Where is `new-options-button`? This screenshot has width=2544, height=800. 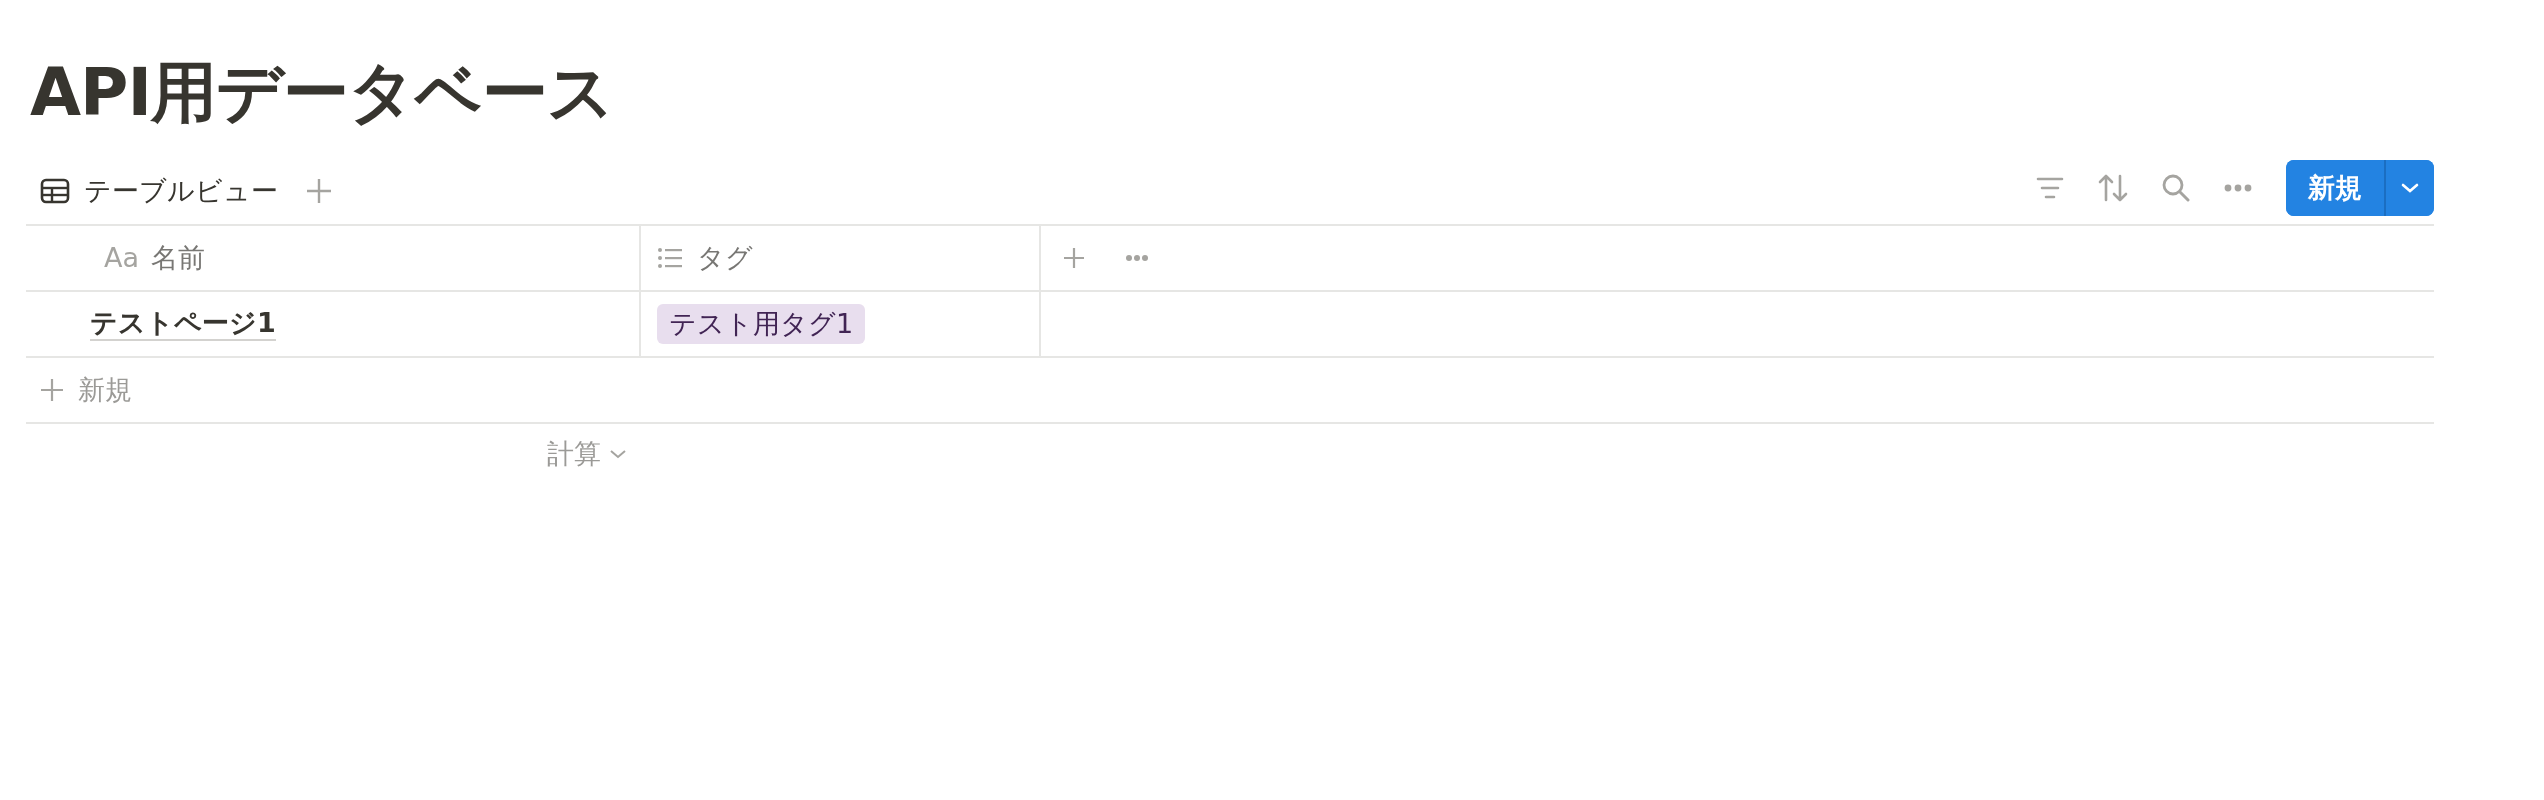 new-options-button is located at coordinates (2409, 187).